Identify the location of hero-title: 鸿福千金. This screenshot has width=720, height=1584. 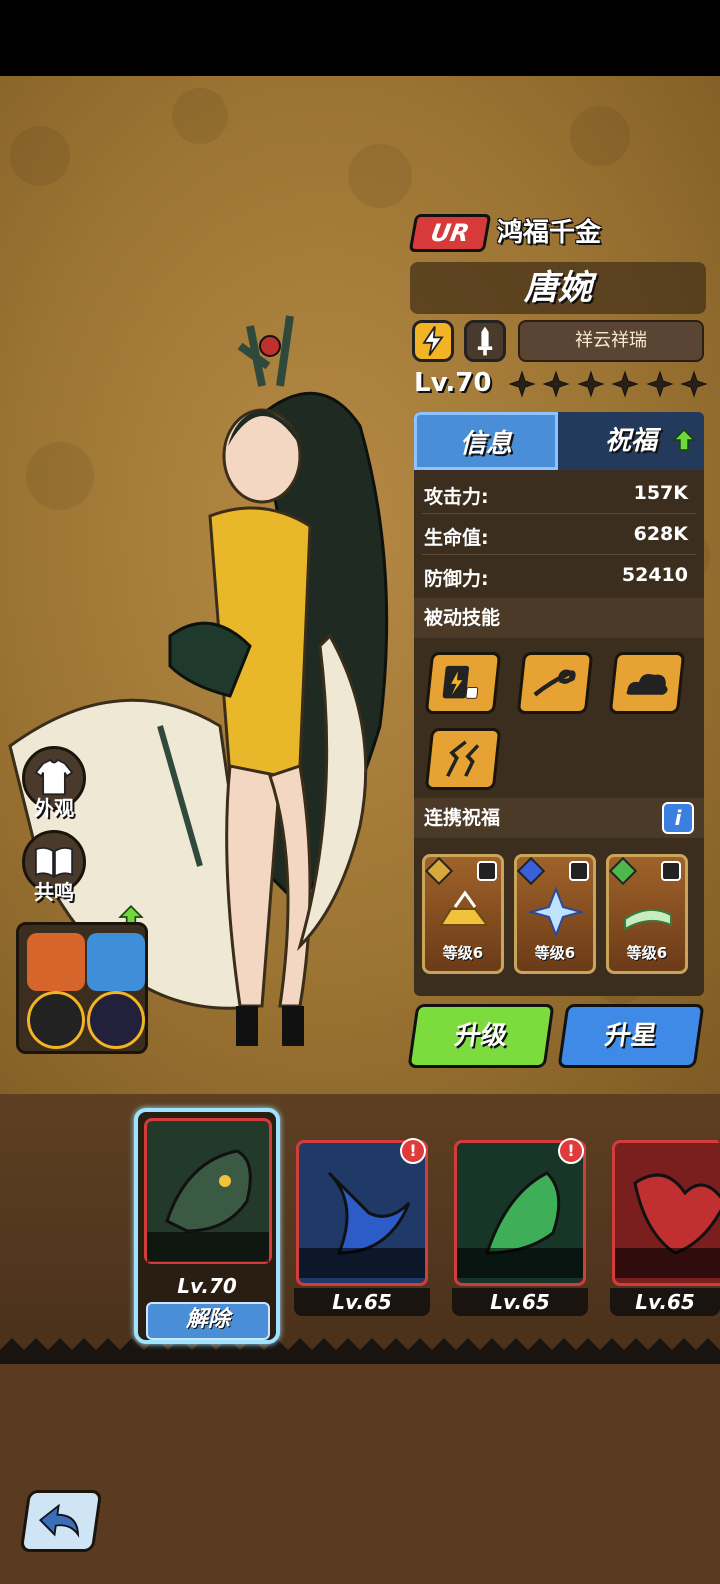
(549, 233).